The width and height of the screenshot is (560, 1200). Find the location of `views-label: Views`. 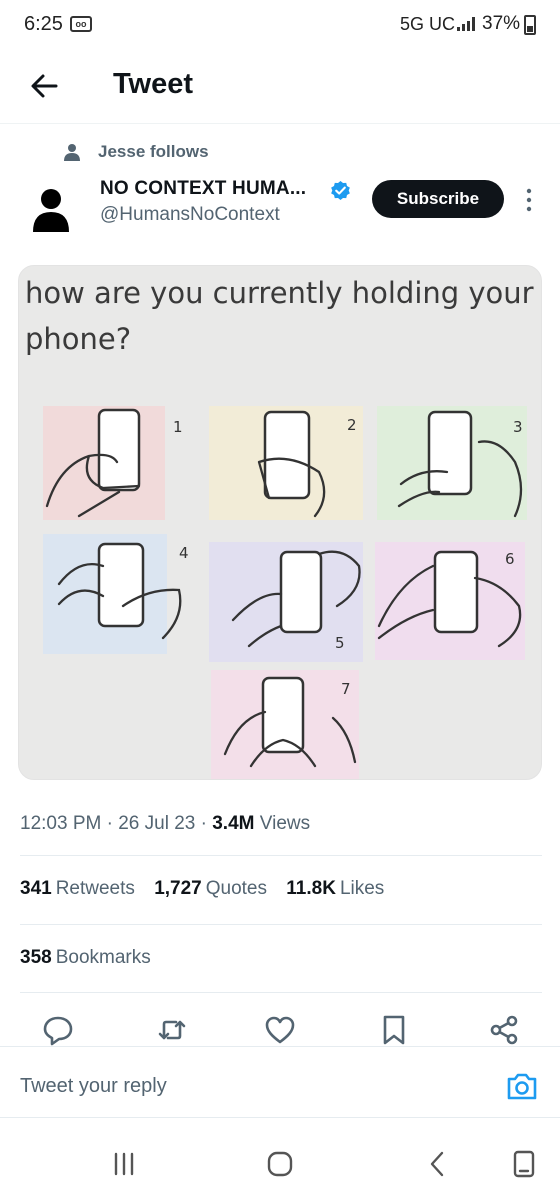

views-label: Views is located at coordinates (285, 823).